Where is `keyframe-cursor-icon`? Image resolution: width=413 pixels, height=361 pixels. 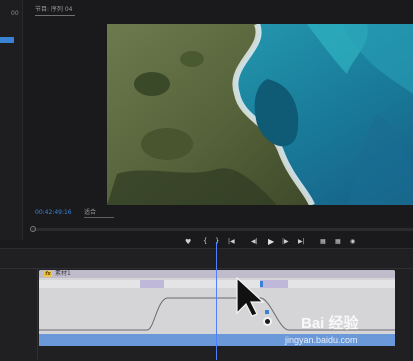
keyframe-cursor-icon is located at coordinates (267, 321).